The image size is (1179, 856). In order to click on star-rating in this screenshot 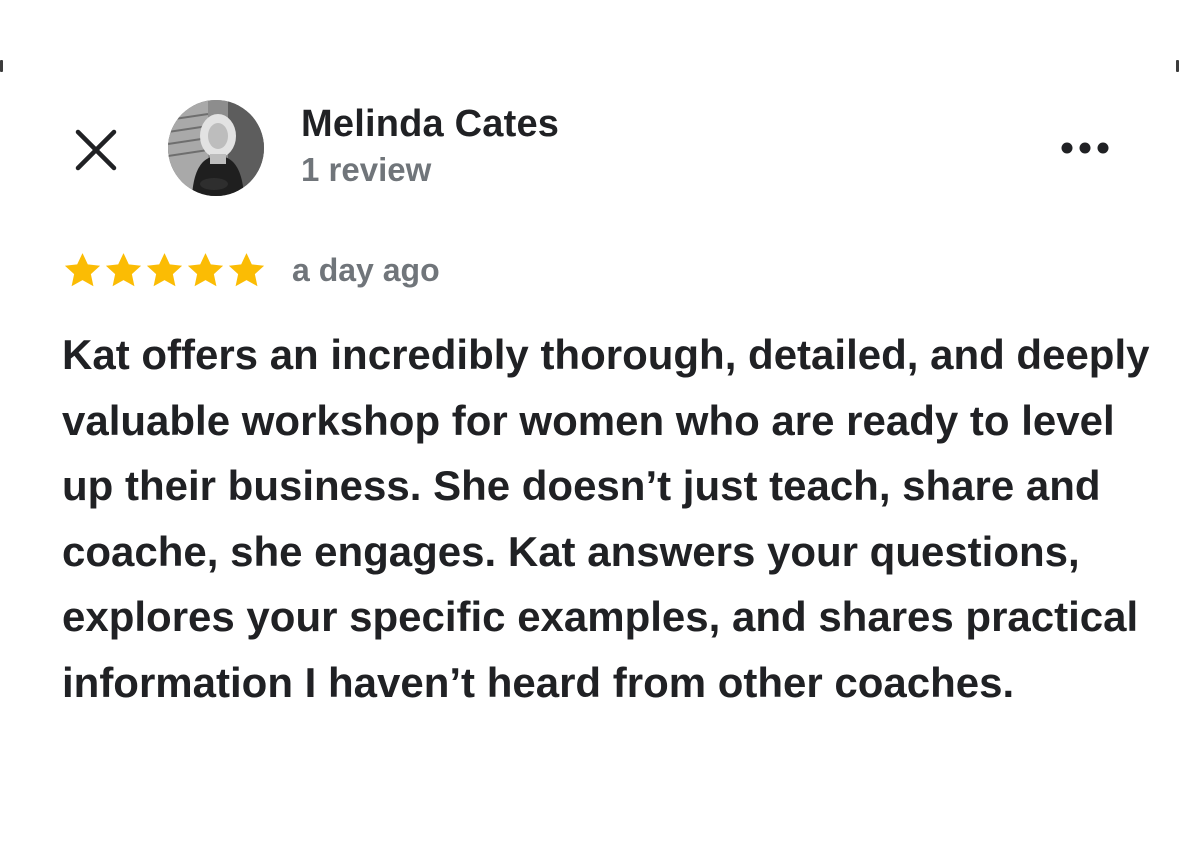, I will do `click(164, 270)`.